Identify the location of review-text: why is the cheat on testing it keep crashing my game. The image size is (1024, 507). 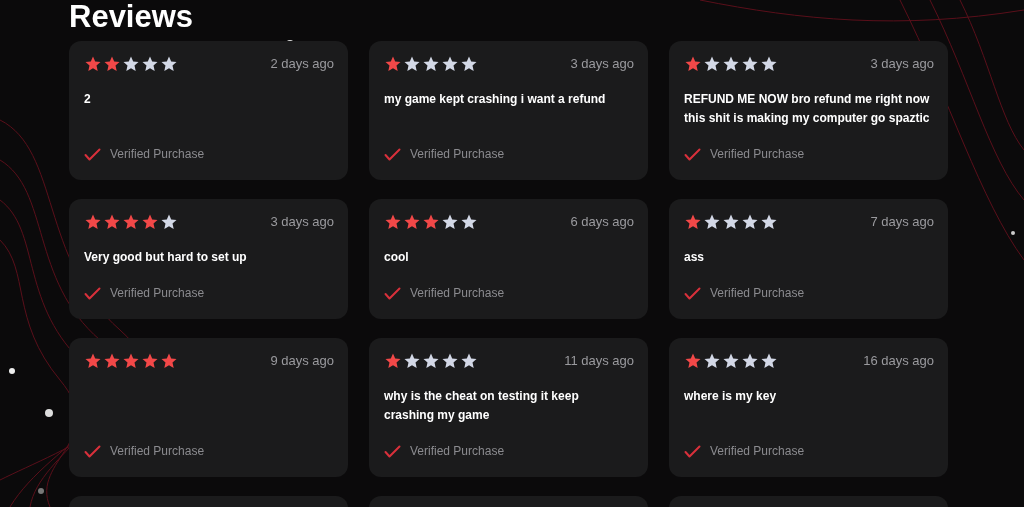
(482, 406).